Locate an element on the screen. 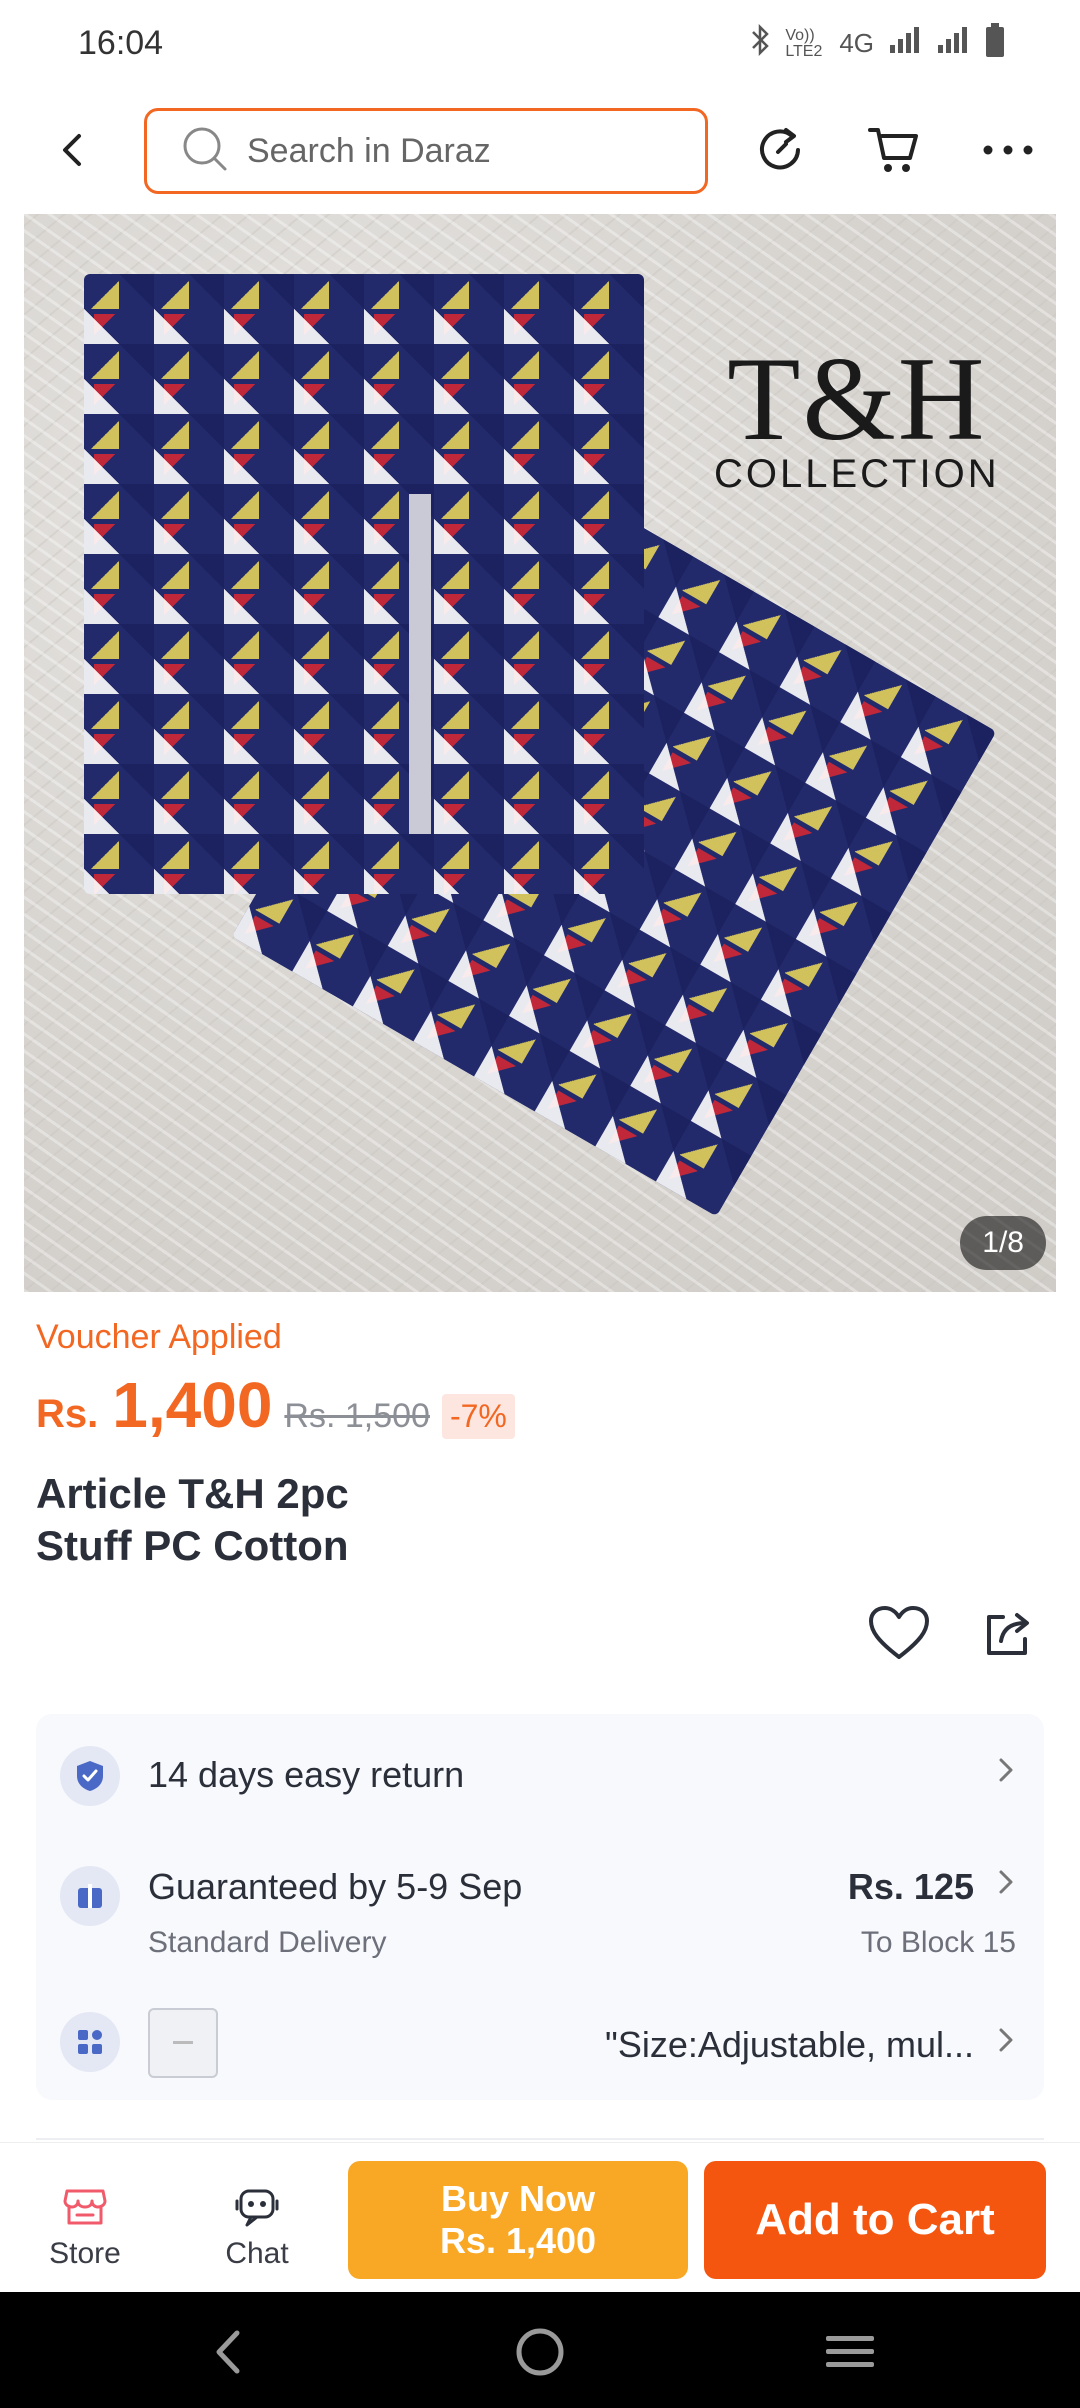 The image size is (1080, 2408). product-title: Article T&H 2pc Stuff PC Cotton is located at coordinates (386, 1520).